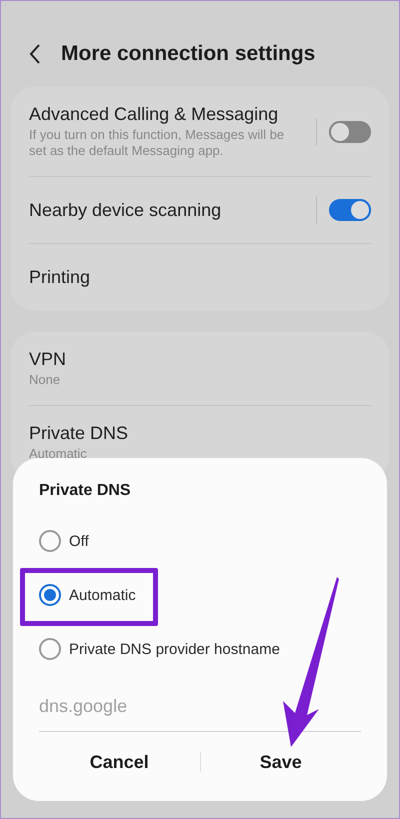 This screenshot has height=819, width=400. What do you see at coordinates (45, 380) in the screenshot?
I see `setting-subtitle: None` at bounding box center [45, 380].